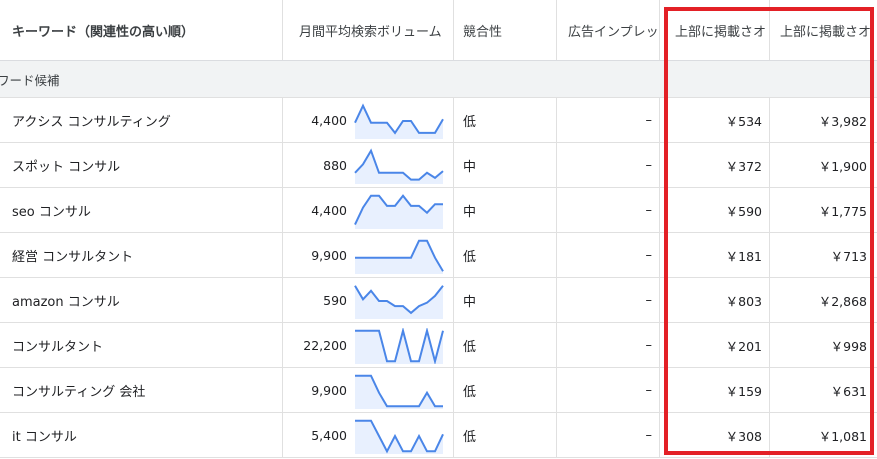 The image size is (877, 459). I want to click on column-header-competition: 競合性, so click(508, 30).